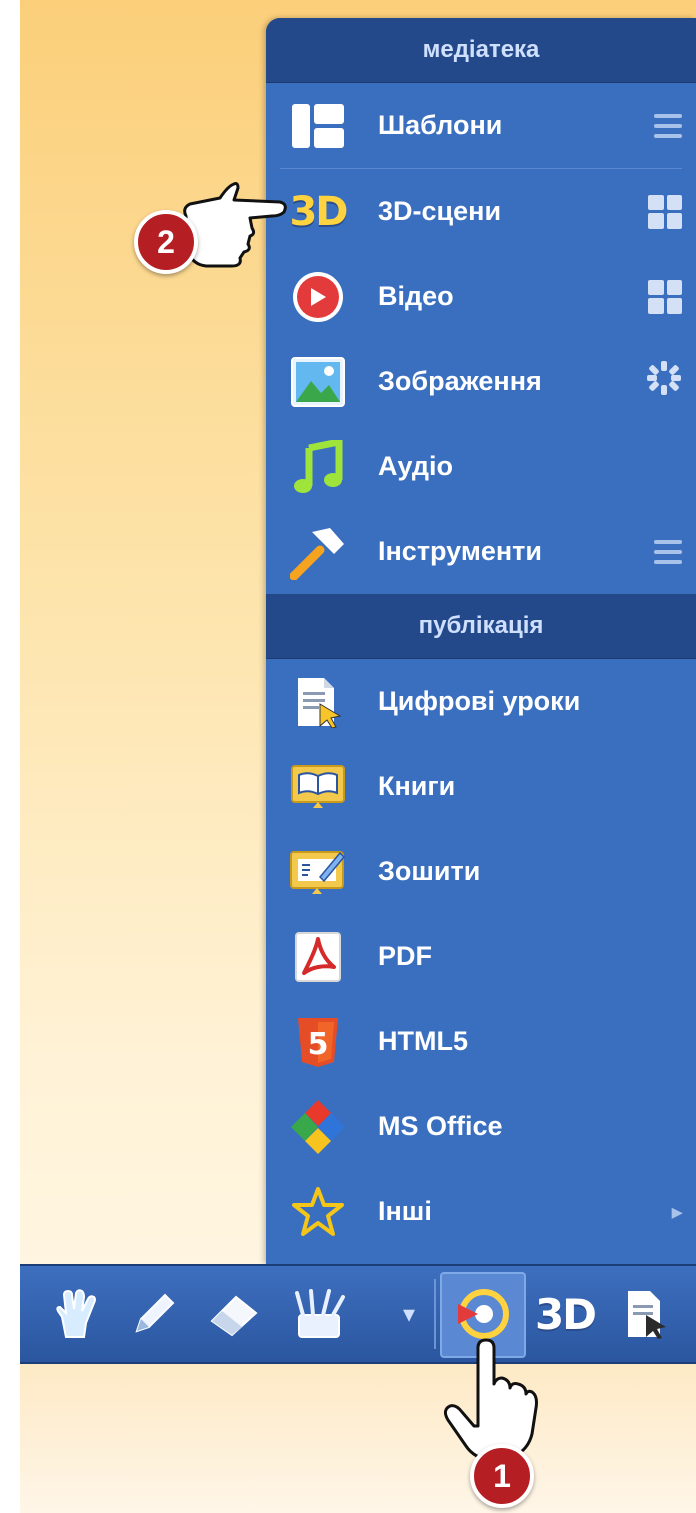 The height and width of the screenshot is (1513, 696). Describe the element at coordinates (429, 871) in the screenshot. I see `menu-item-label: Зошити` at that location.